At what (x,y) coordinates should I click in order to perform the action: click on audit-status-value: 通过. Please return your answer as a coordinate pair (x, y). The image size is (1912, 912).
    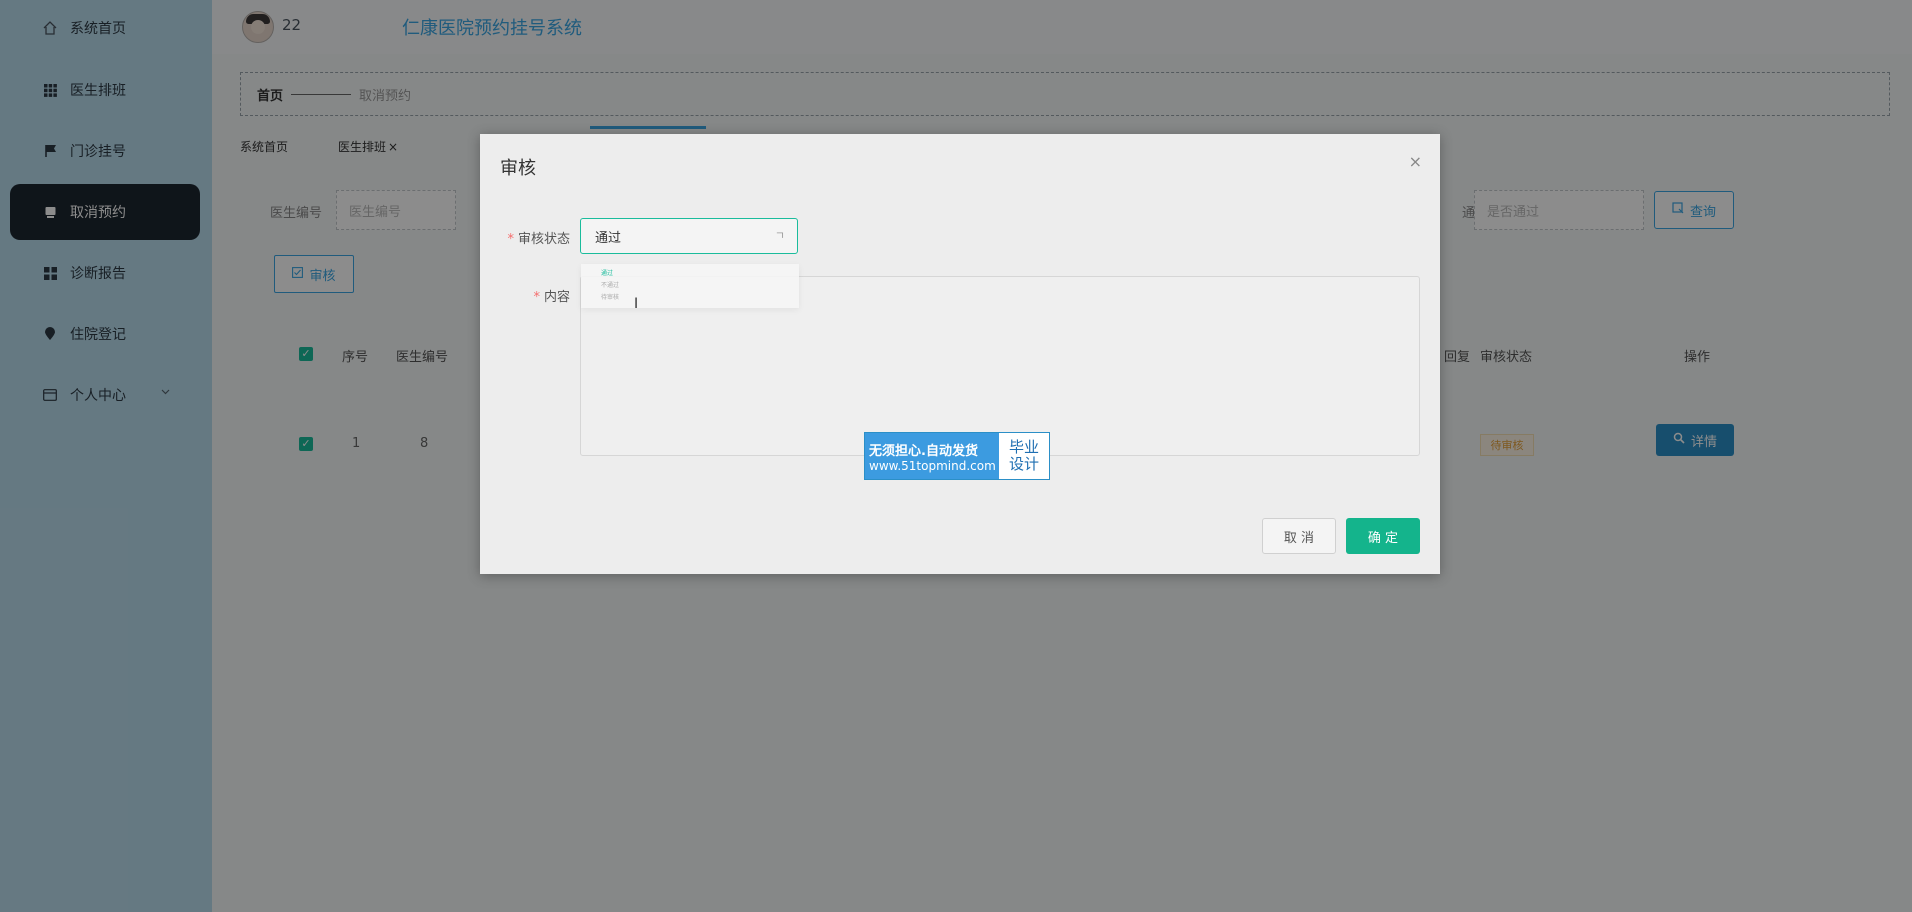
    Looking at the image, I should click on (608, 238).